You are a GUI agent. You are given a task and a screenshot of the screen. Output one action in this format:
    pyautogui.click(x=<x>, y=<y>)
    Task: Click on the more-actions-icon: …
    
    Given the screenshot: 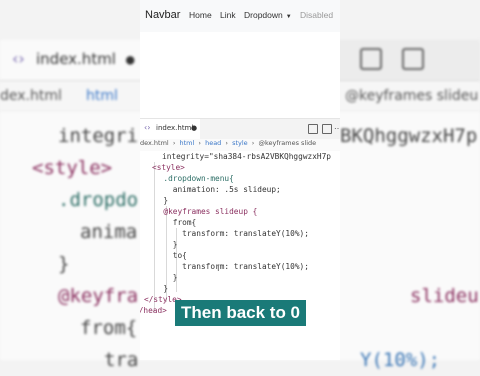 What is the action you would take?
    pyautogui.click(x=337, y=126)
    